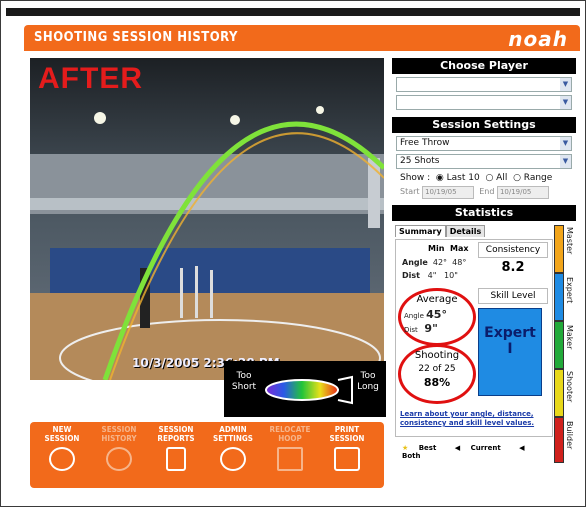  Describe the element at coordinates (569, 337) in the screenshot. I see `rank-maker: Maker` at that location.